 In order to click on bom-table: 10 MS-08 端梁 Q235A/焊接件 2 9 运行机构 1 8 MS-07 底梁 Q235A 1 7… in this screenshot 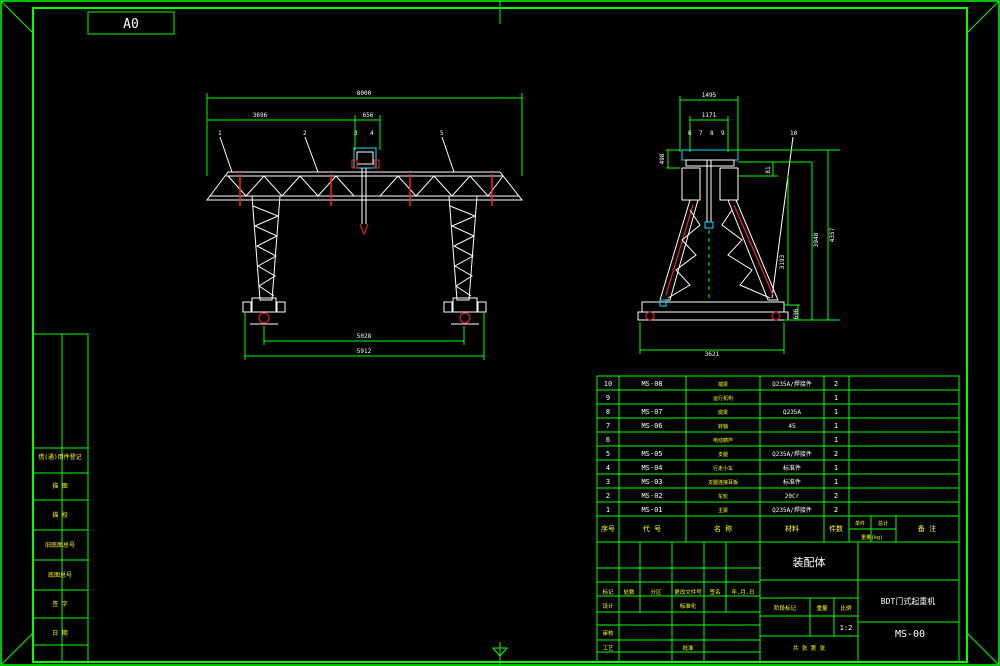, I will do `click(778, 459)`.